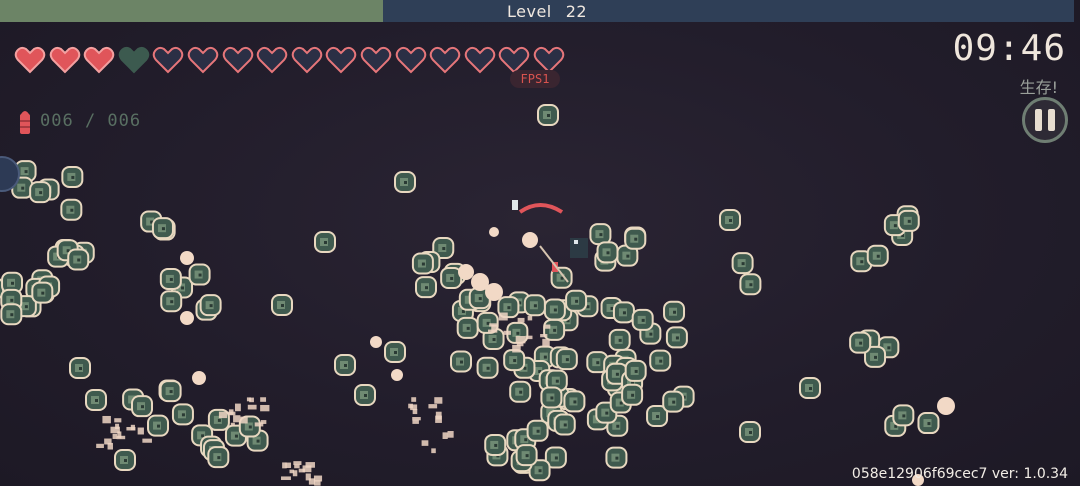 This screenshot has width=1080, height=486. Describe the element at coordinates (1009, 48) in the screenshot. I see `survival-timer: 09:46` at that location.